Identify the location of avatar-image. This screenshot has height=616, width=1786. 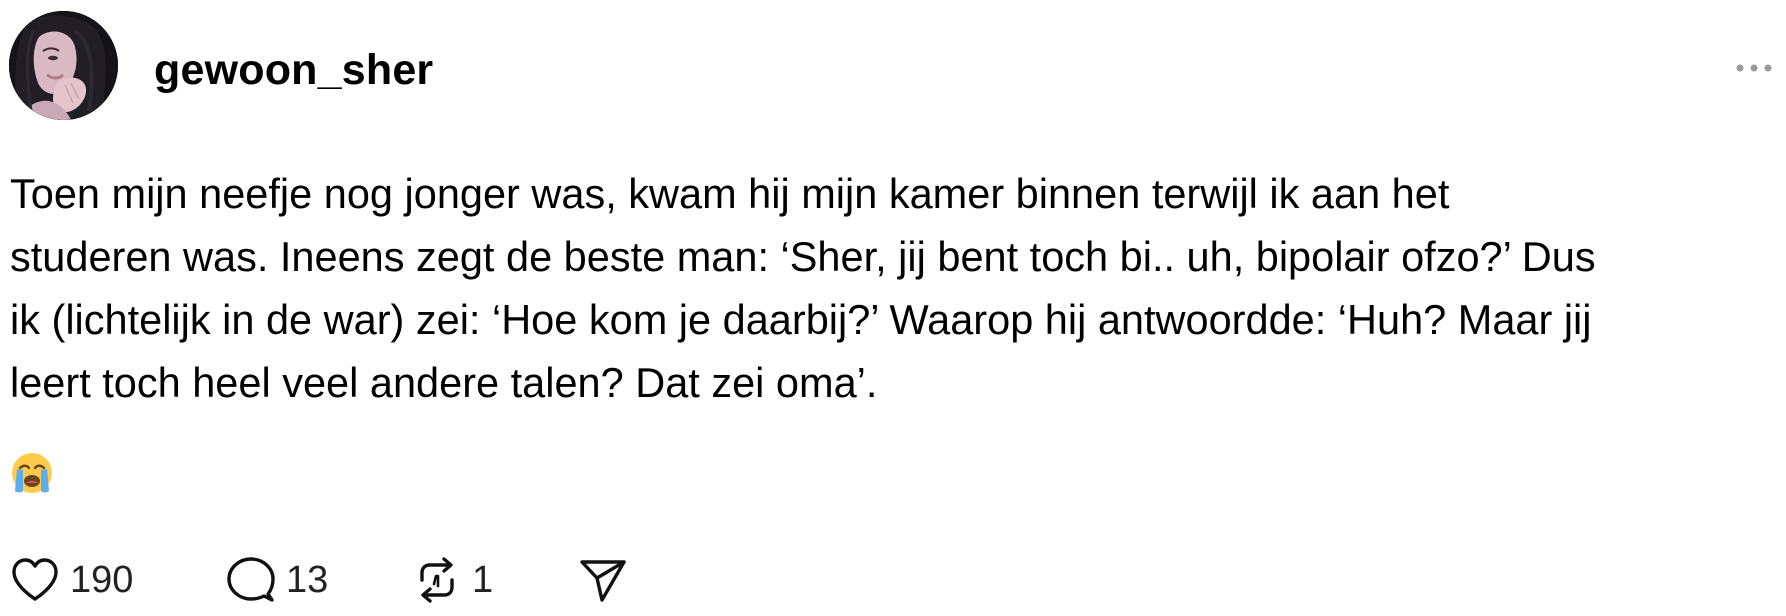
(63, 65).